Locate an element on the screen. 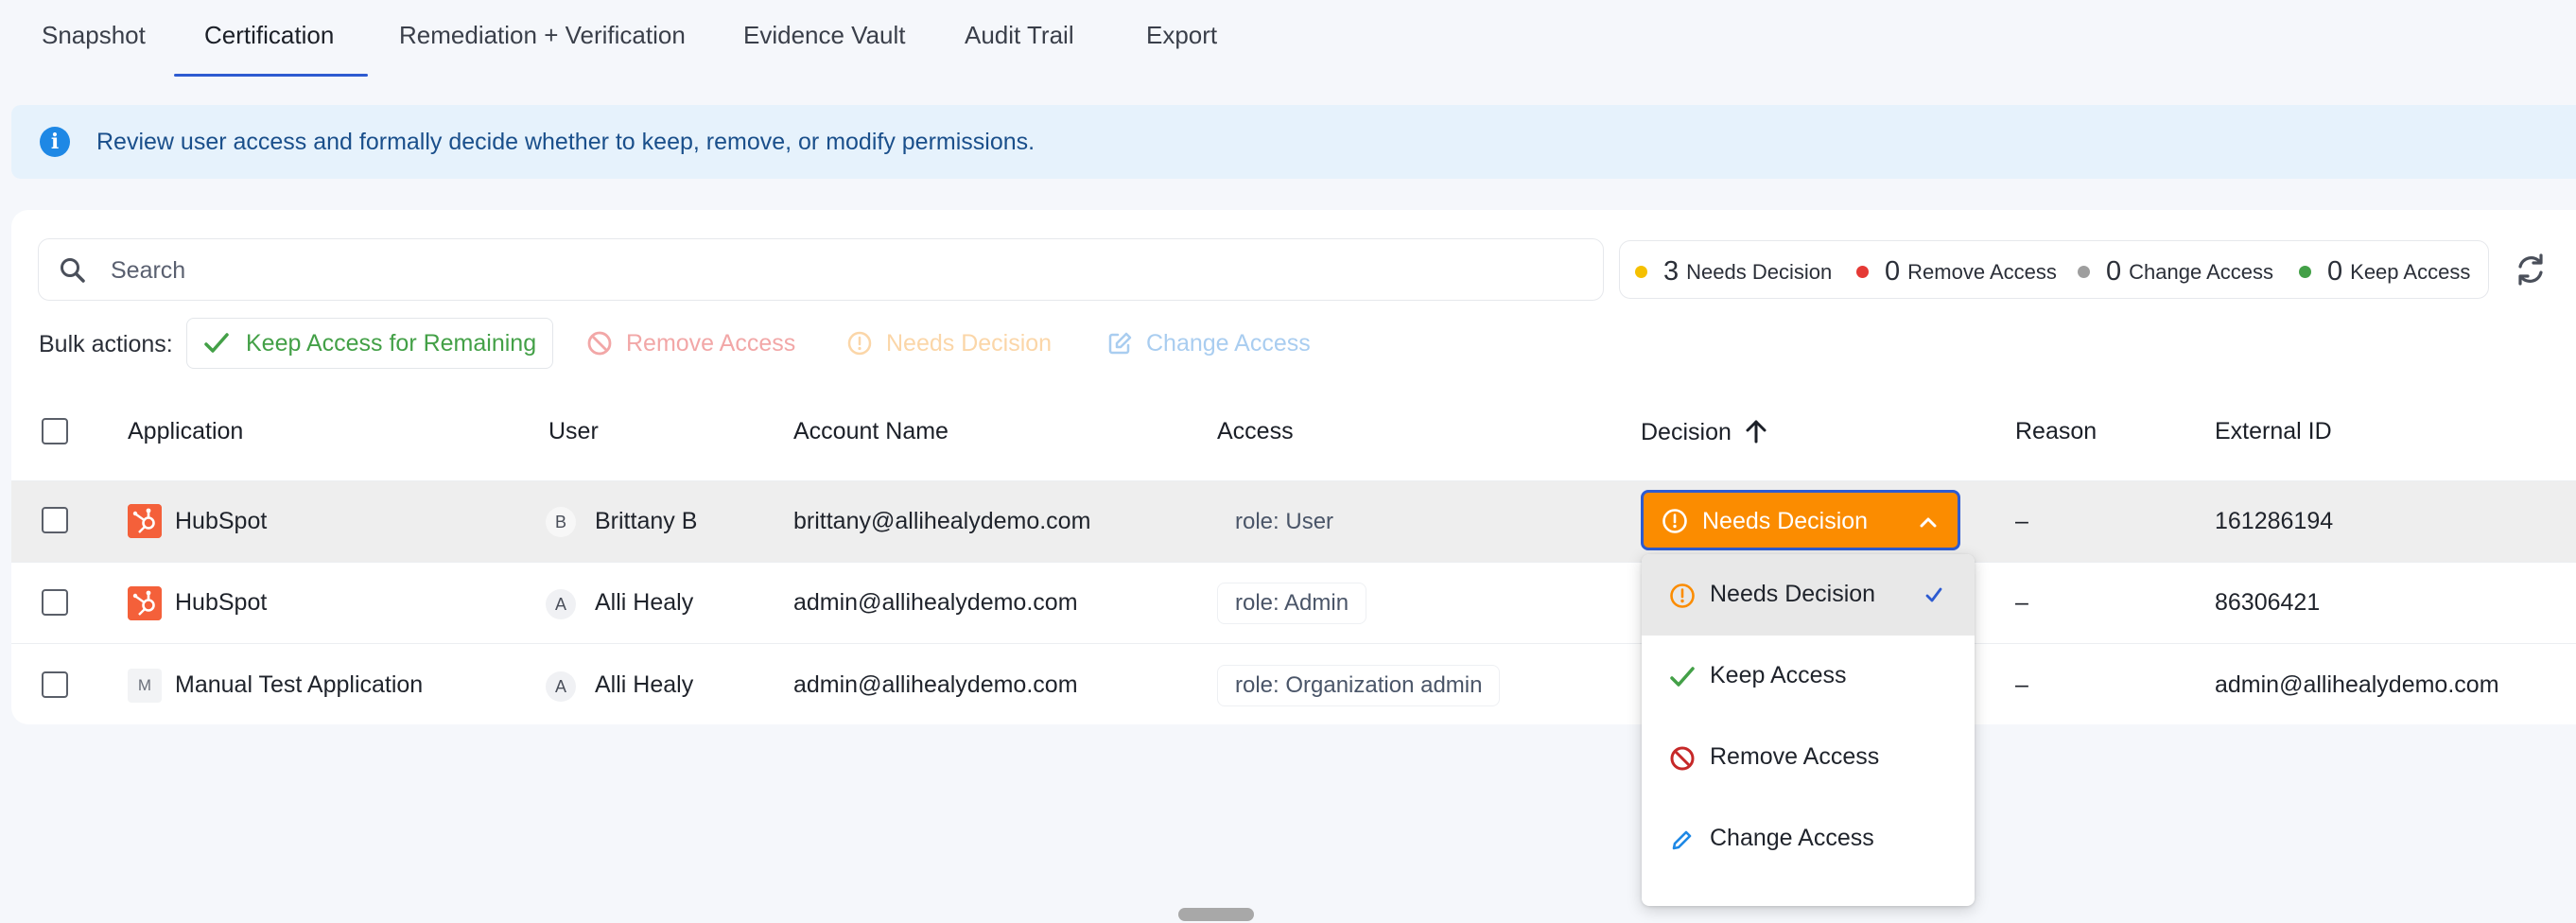 The height and width of the screenshot is (923, 2576). tab-audit-trail: Audit Trail is located at coordinates (1020, 35).